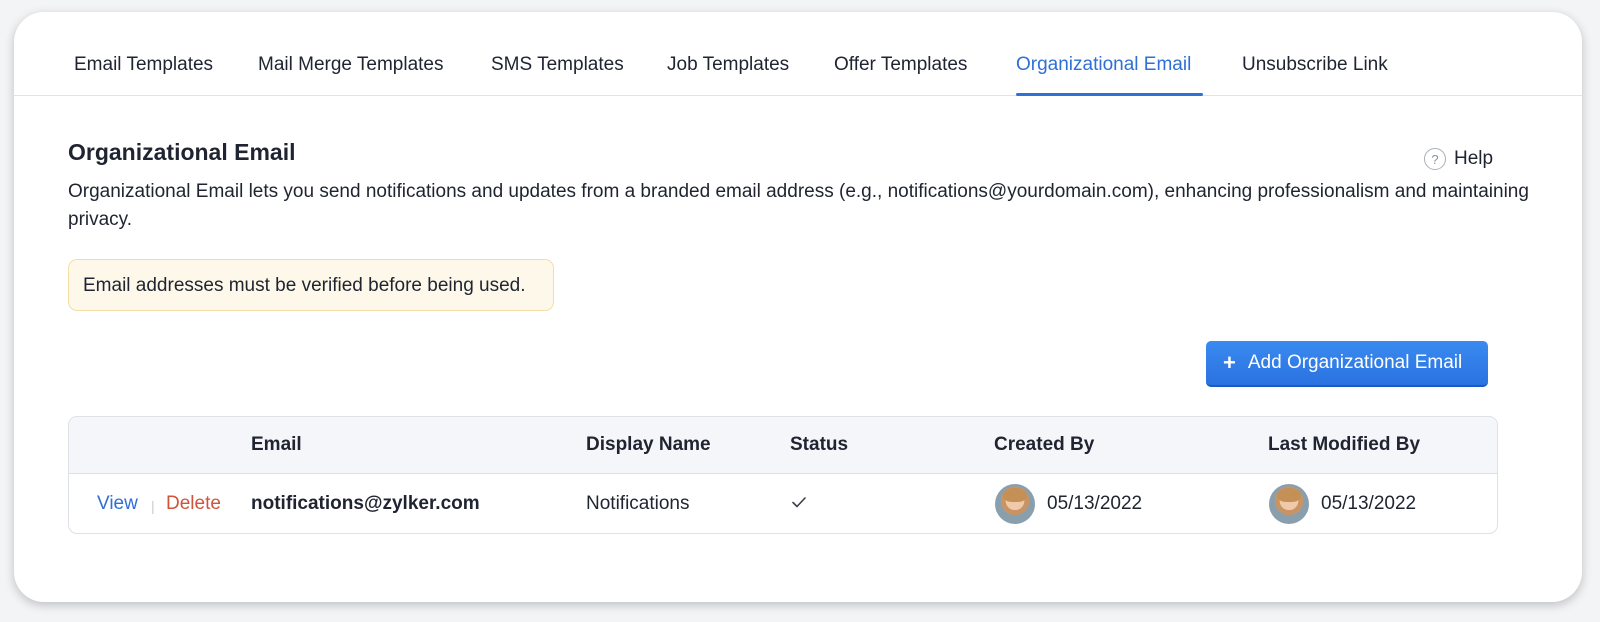 This screenshot has height=622, width=1600. Describe the element at coordinates (365, 503) in the screenshot. I see `email-cell: notifications@zylker.com` at that location.